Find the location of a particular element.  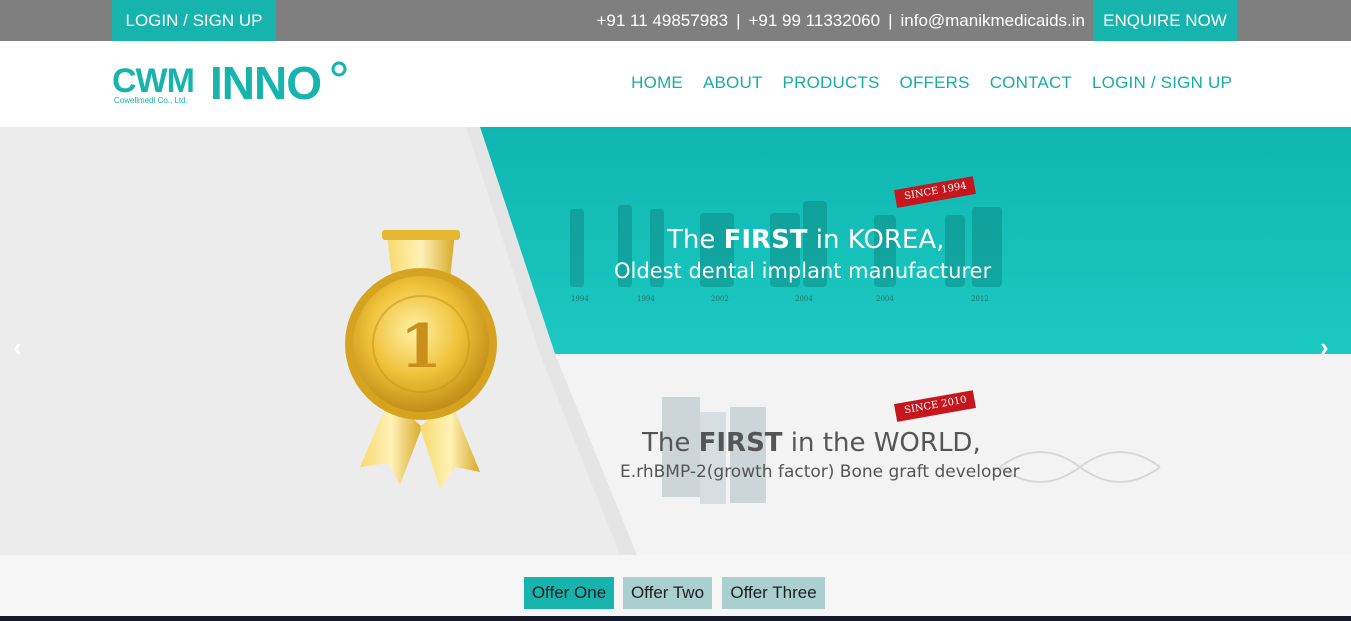

nav-products: PRODUCTS is located at coordinates (831, 83).